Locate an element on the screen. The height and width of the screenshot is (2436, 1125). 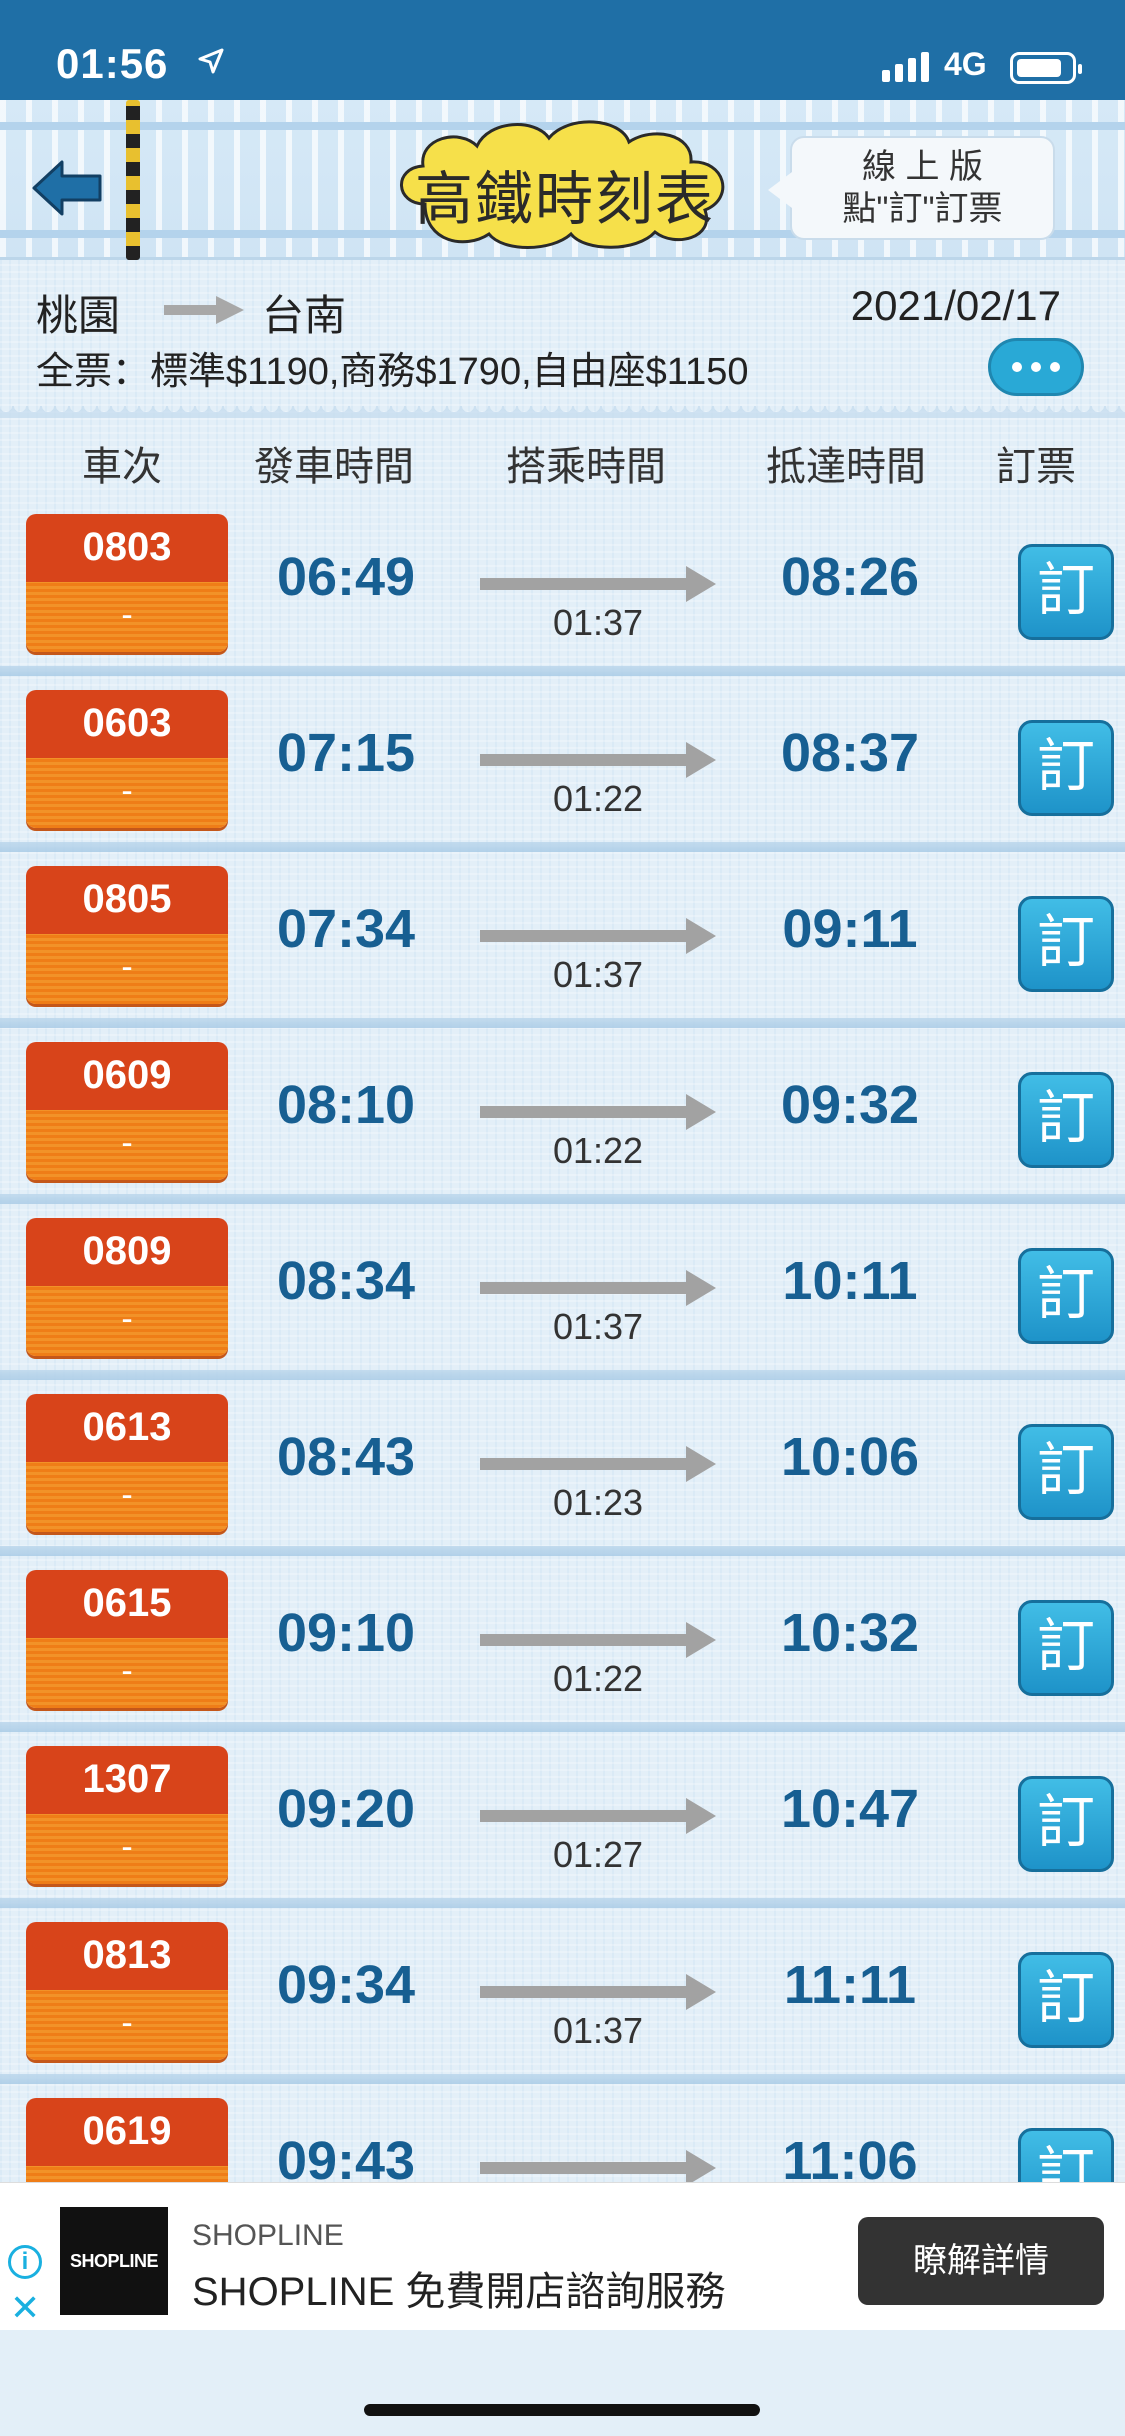
crossing-pole is located at coordinates (133, 180).